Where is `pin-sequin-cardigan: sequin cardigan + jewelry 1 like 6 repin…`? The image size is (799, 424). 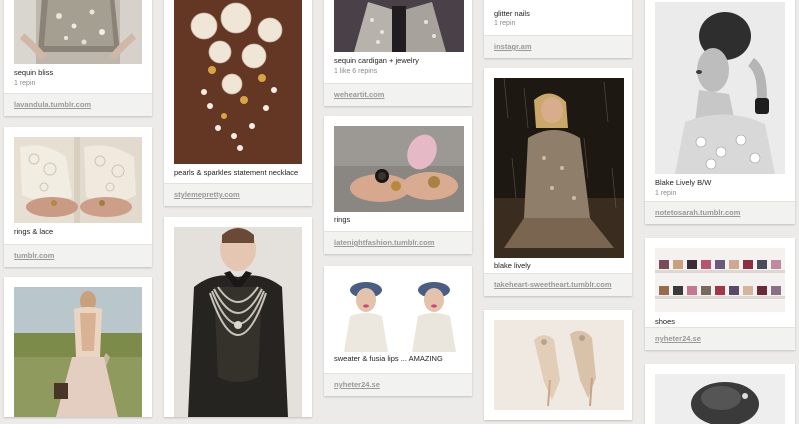 pin-sequin-cardigan: sequin cardigan + jewelry 1 like 6 repin… is located at coordinates (398, 53).